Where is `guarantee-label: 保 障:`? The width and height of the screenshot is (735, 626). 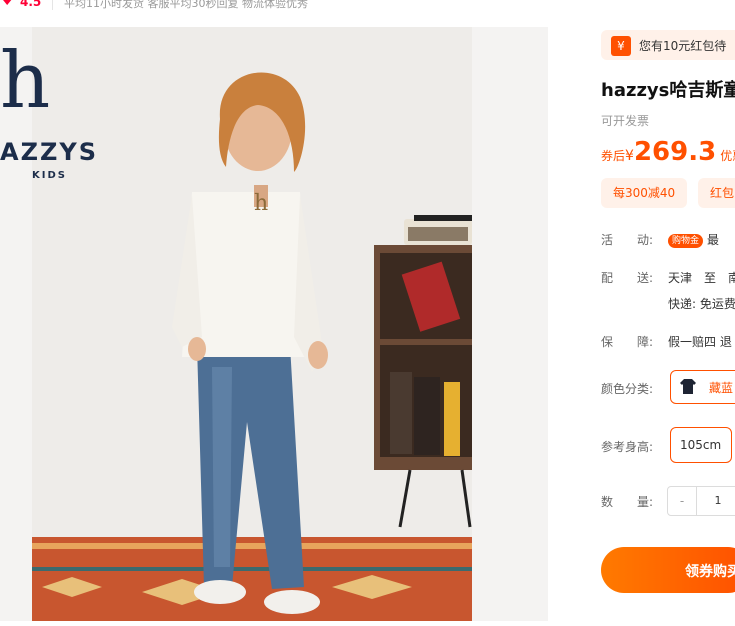 guarantee-label: 保 障: is located at coordinates (627, 342).